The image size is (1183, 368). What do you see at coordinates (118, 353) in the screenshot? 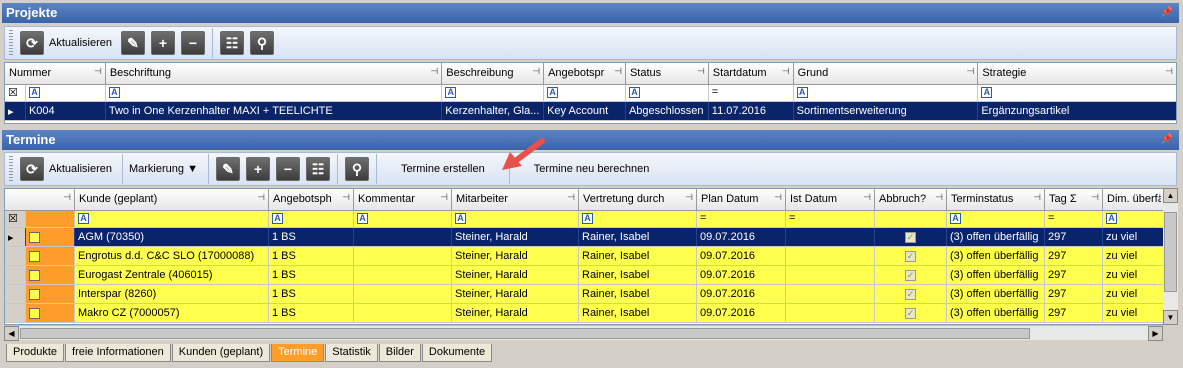
I see `tab-freie-informationen: freie Informationen` at bounding box center [118, 353].